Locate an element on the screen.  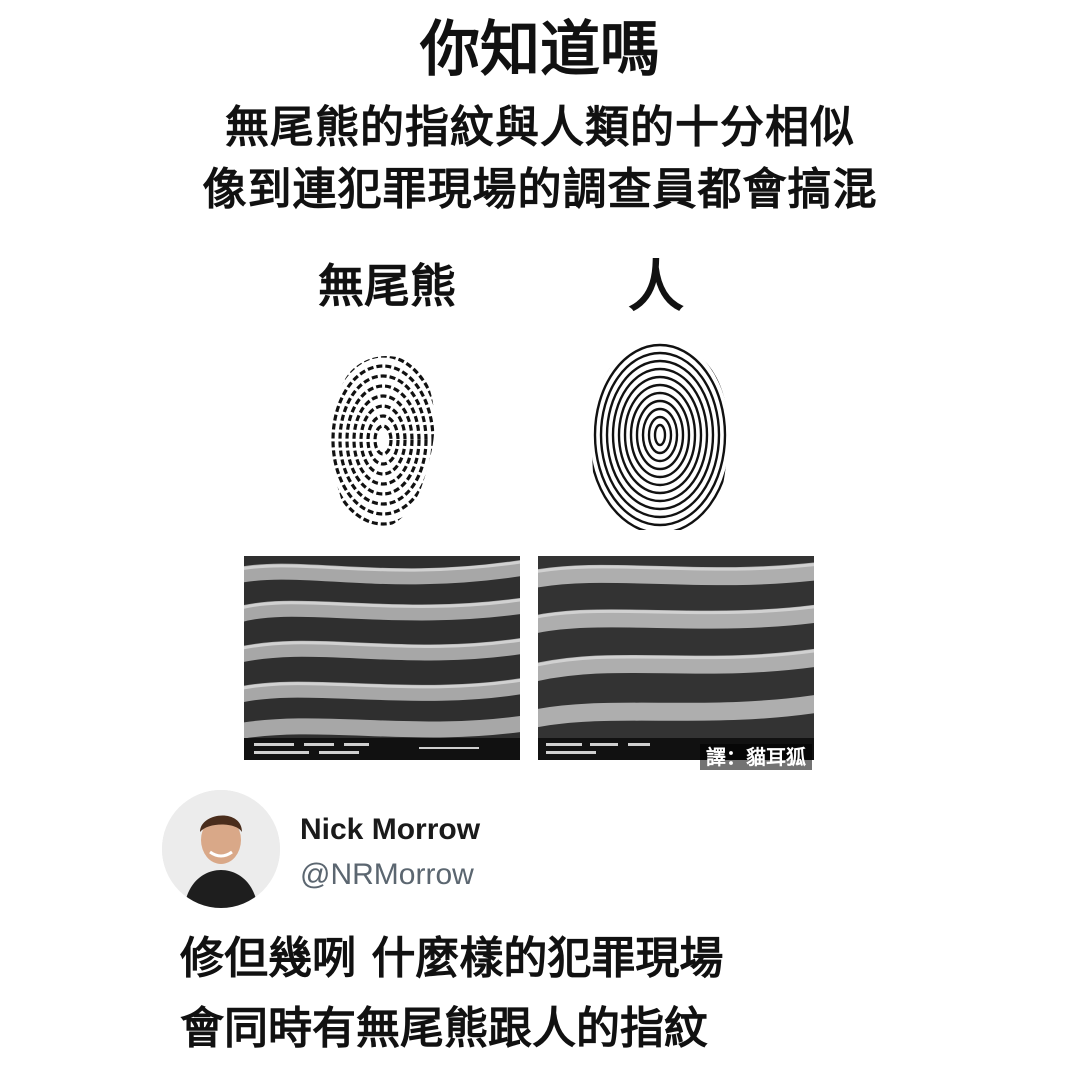
human-micrograph-image is located at coordinates (676, 658).